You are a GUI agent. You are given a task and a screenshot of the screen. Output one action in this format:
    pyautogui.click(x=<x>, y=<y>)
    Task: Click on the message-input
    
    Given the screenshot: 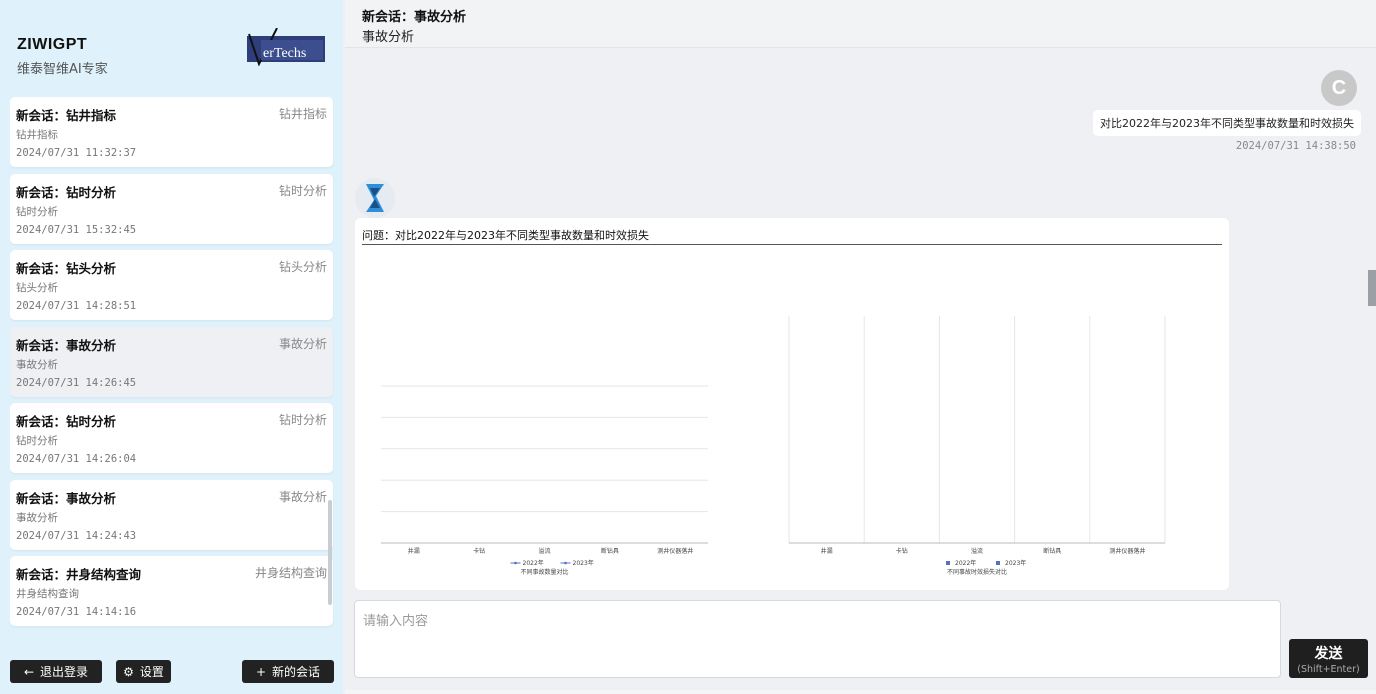 What is the action you would take?
    pyautogui.click(x=817, y=639)
    